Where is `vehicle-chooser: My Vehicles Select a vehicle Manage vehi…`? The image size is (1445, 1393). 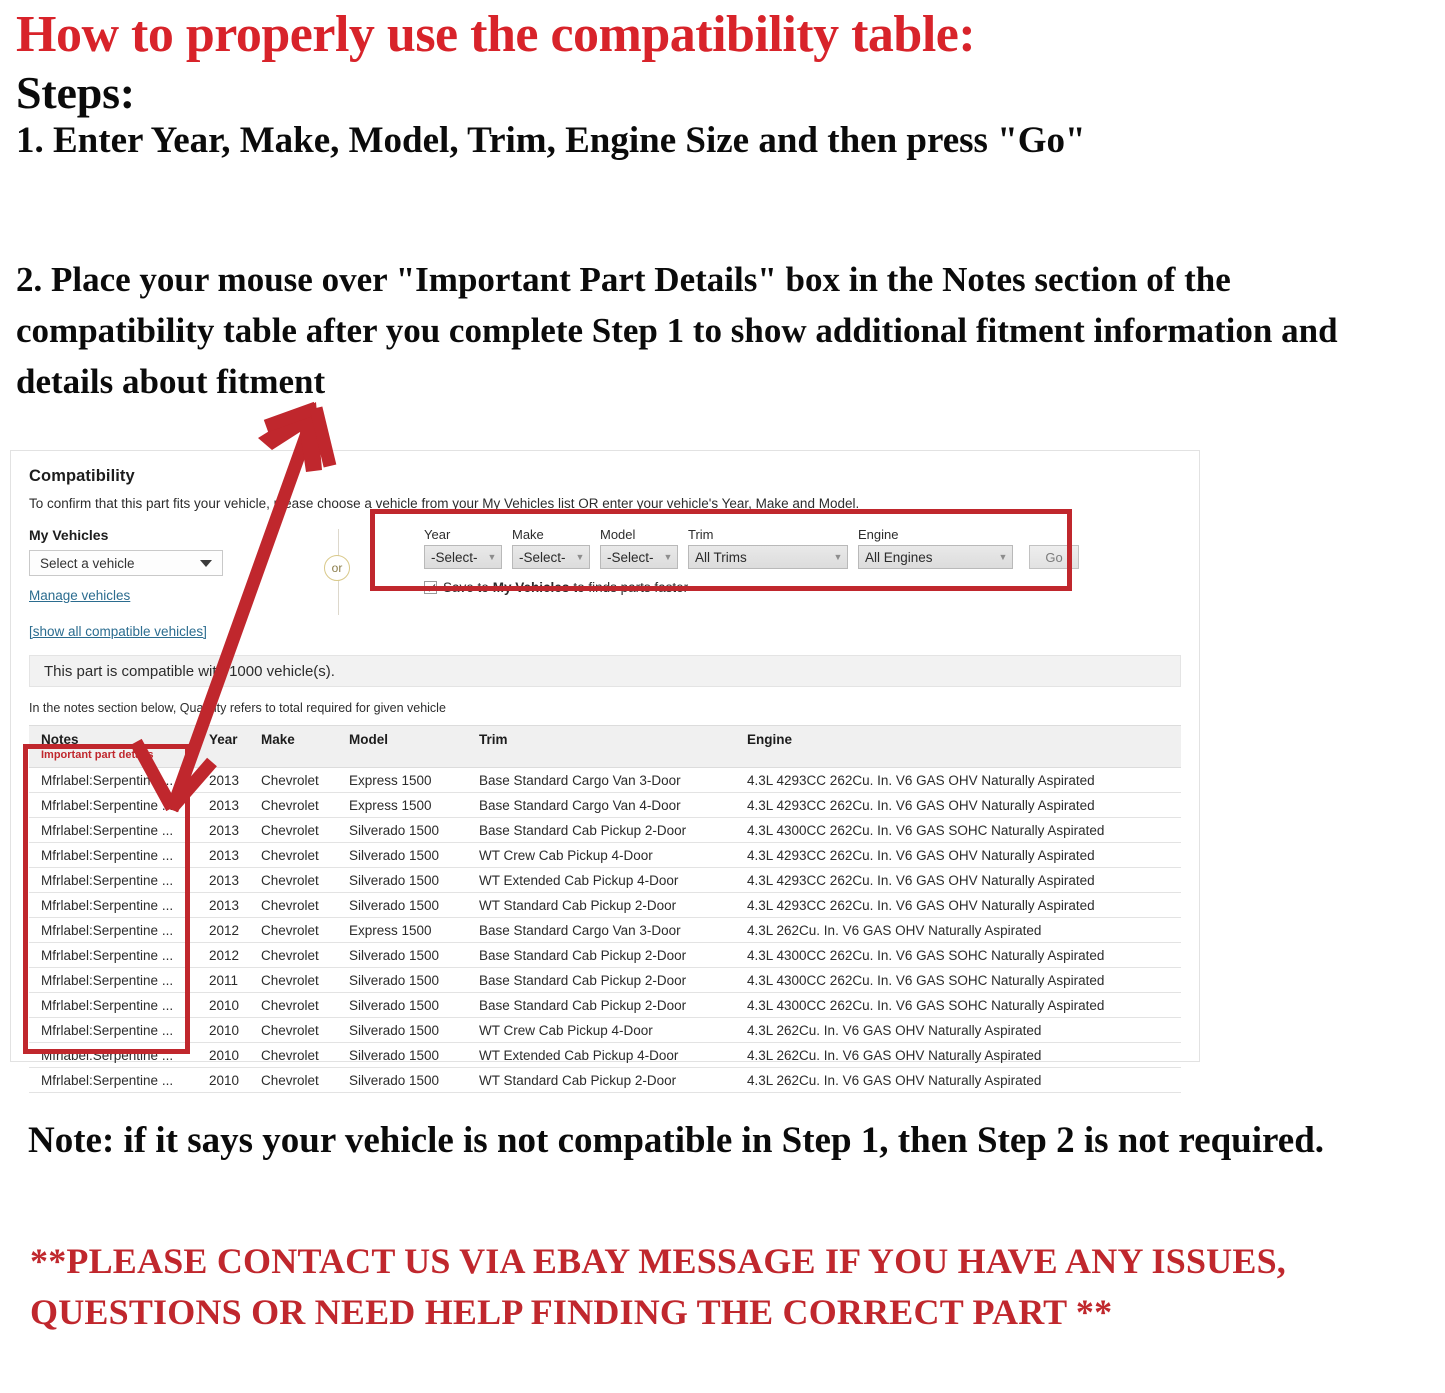 vehicle-chooser: My Vehicles Select a vehicle Manage vehi… is located at coordinates (605, 575).